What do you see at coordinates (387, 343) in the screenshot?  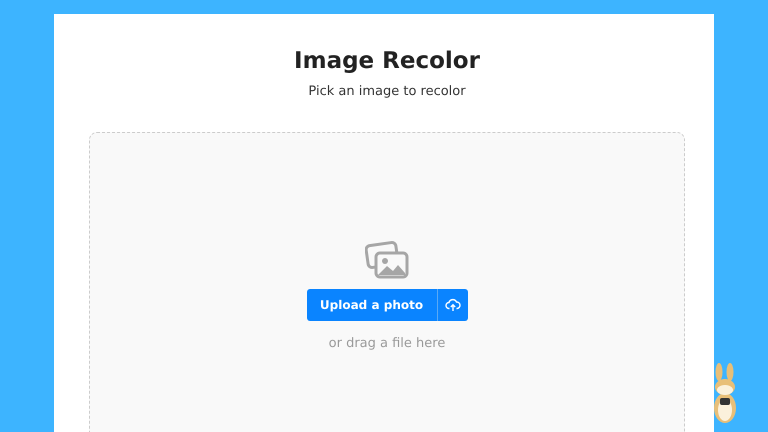 I see `drag-hint: or drag a file here` at bounding box center [387, 343].